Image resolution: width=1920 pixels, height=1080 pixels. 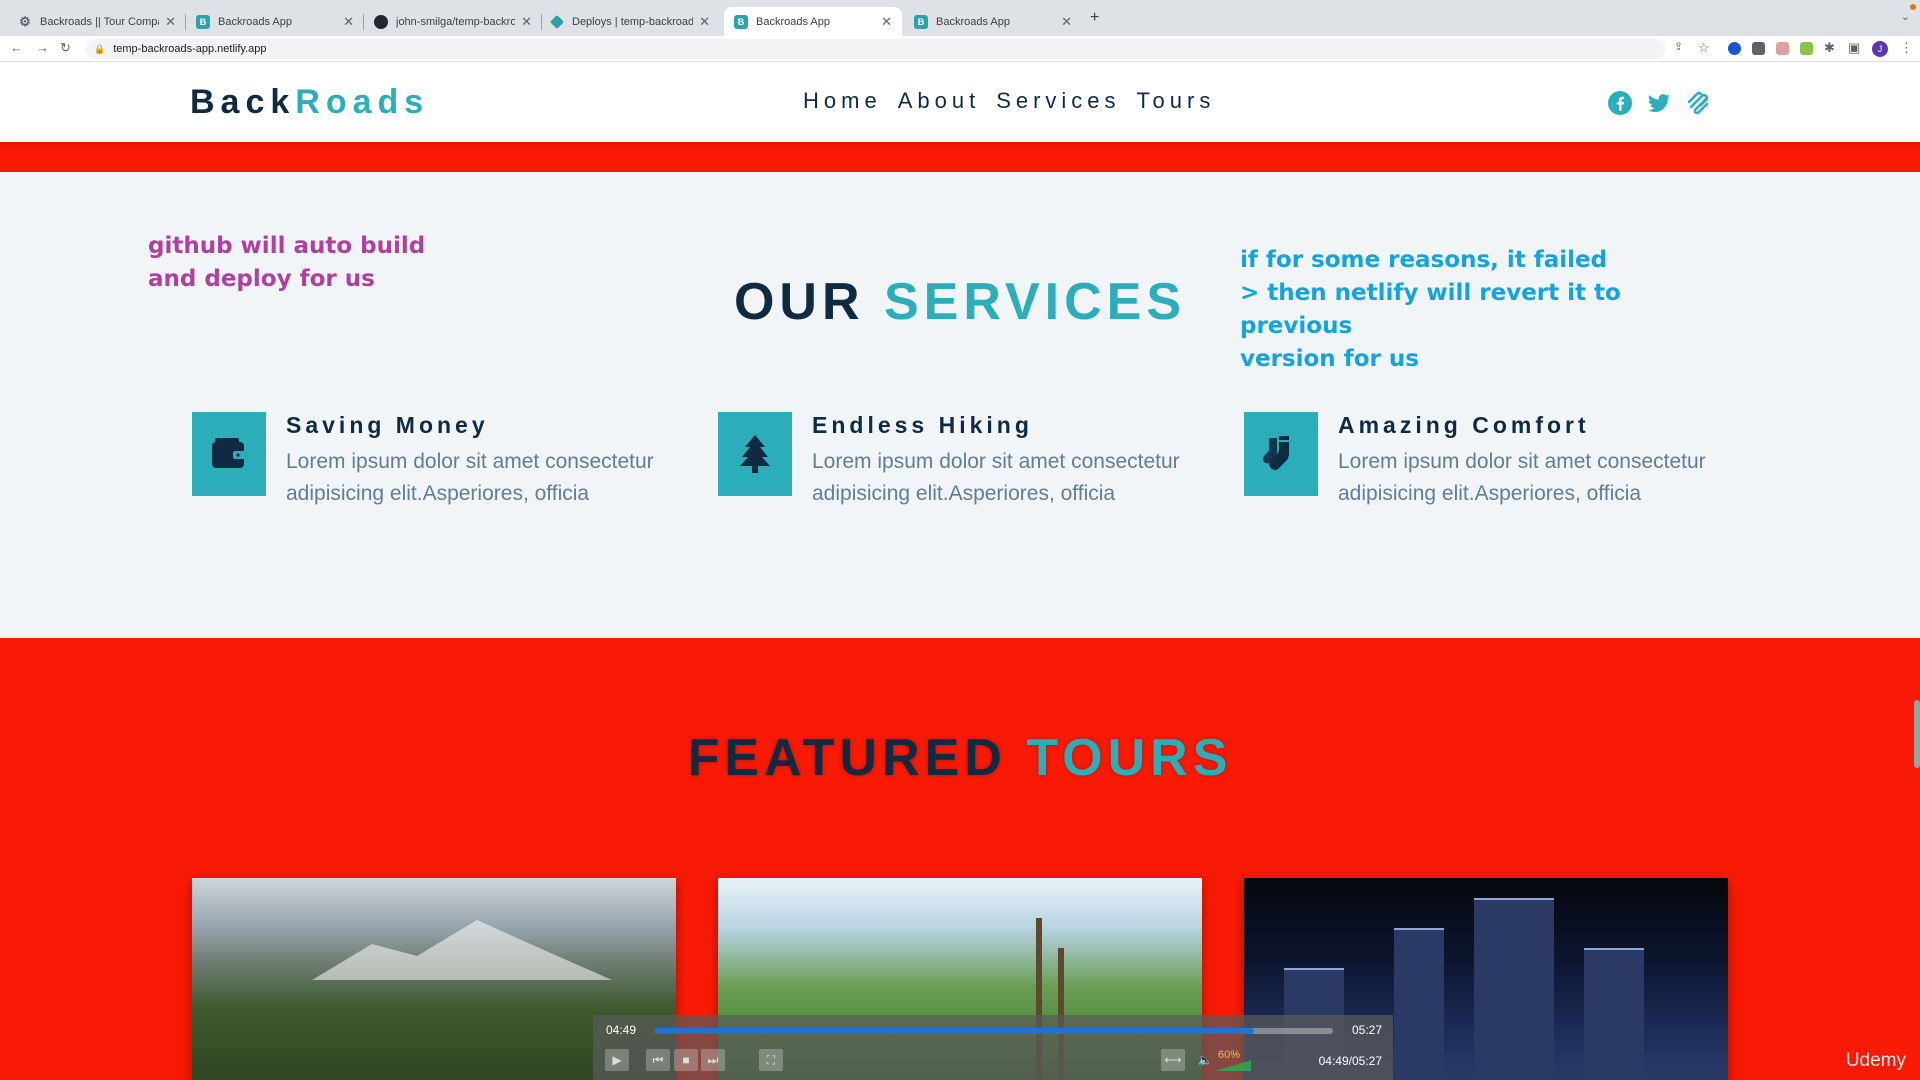 I want to click on nav-links: Home About Services Tours, so click(x=1009, y=101).